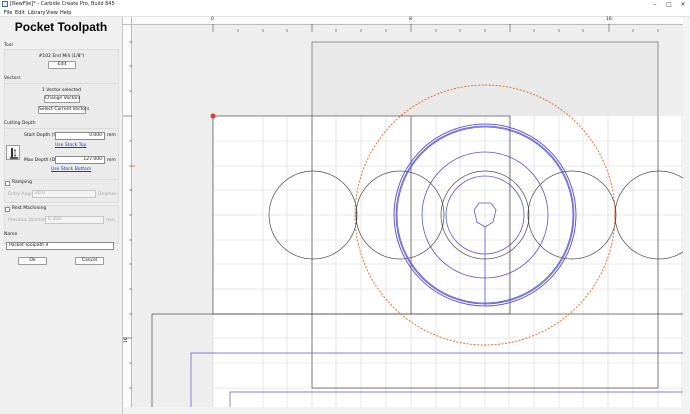 This screenshot has width=690, height=414. I want to click on panel-title: Pocket Toolpath, so click(61, 27).